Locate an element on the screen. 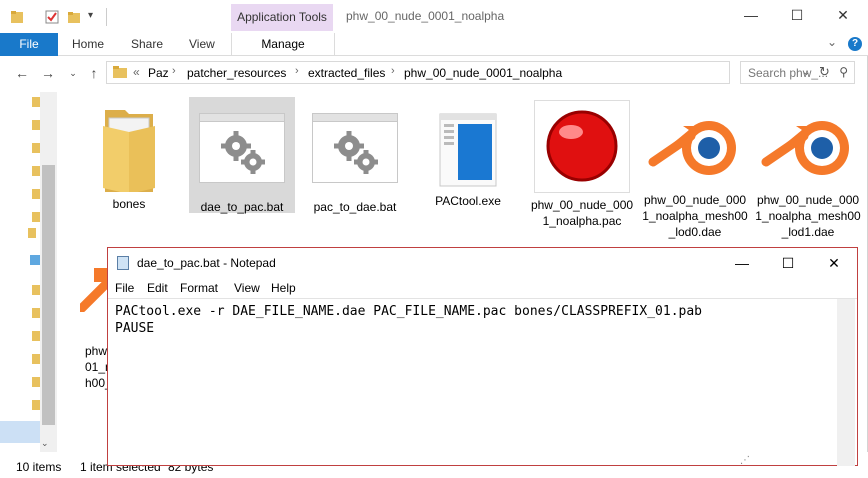  maximize-button: ☐ is located at coordinates (797, 16).